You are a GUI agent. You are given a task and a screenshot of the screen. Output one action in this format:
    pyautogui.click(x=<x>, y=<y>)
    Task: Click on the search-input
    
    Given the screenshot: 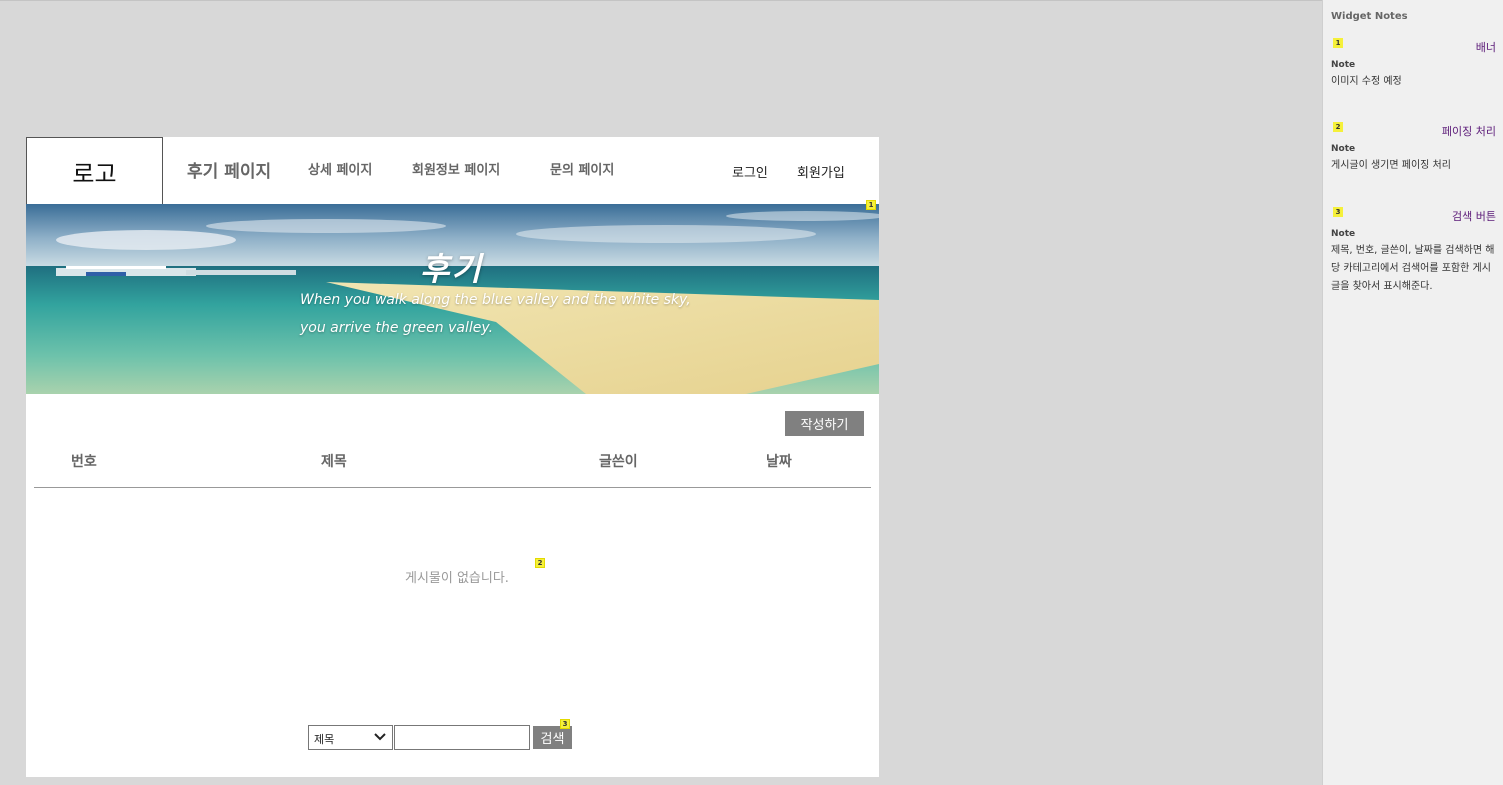 What is the action you would take?
    pyautogui.click(x=462, y=737)
    